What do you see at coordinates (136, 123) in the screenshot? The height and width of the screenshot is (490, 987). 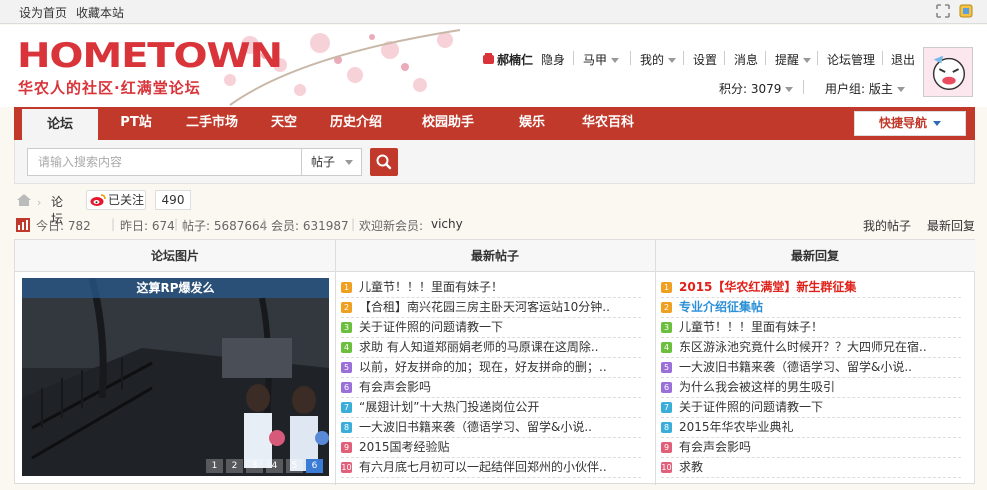 I see `nav-pt: PT站` at bounding box center [136, 123].